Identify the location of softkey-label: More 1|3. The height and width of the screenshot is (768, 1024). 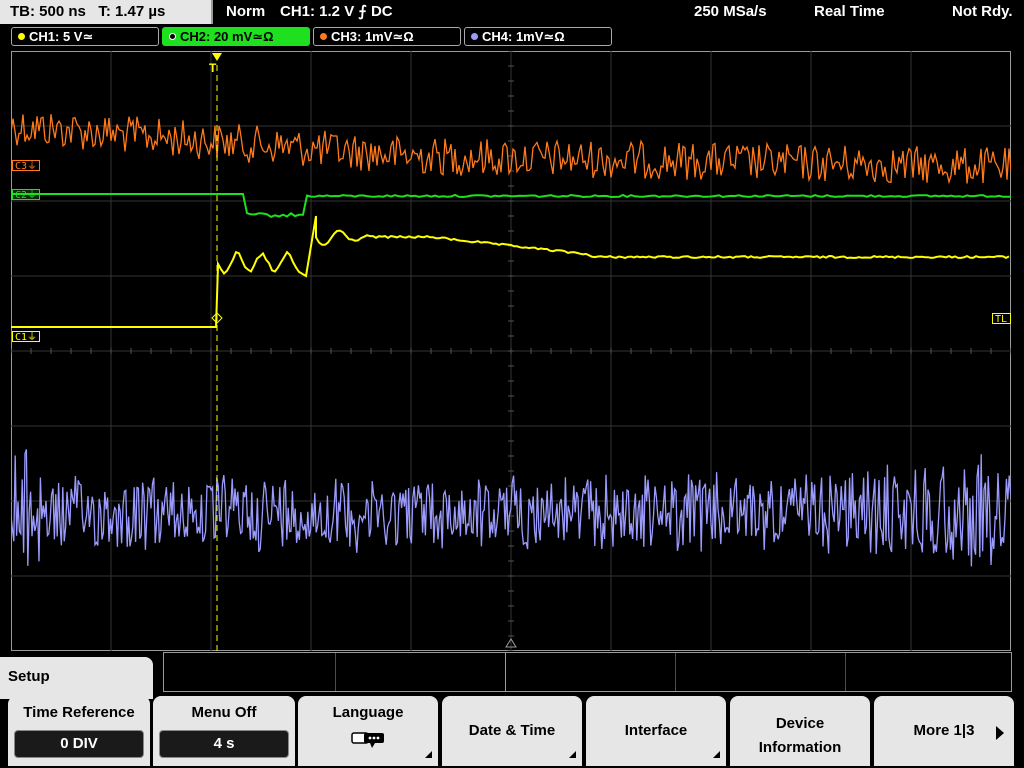
(944, 730).